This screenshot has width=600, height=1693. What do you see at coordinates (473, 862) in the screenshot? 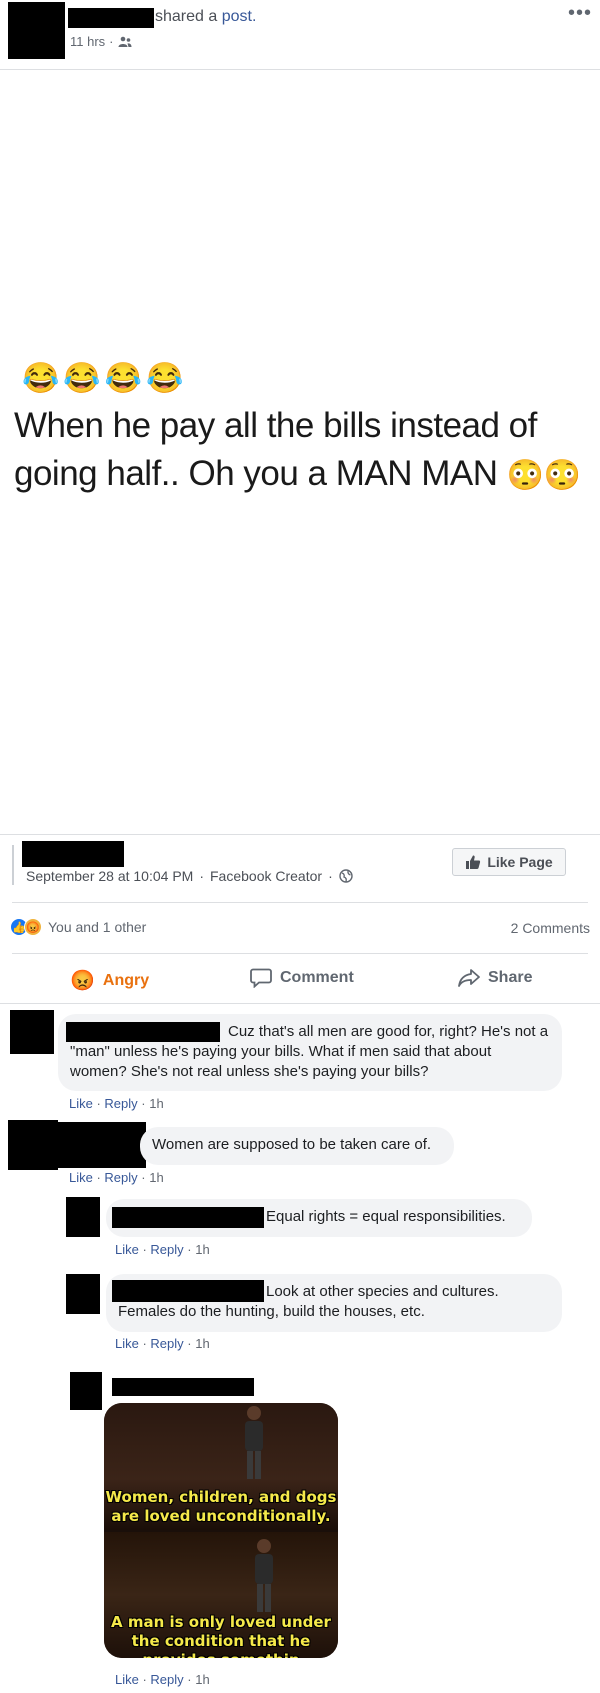
I see `thumbs-up-icon` at bounding box center [473, 862].